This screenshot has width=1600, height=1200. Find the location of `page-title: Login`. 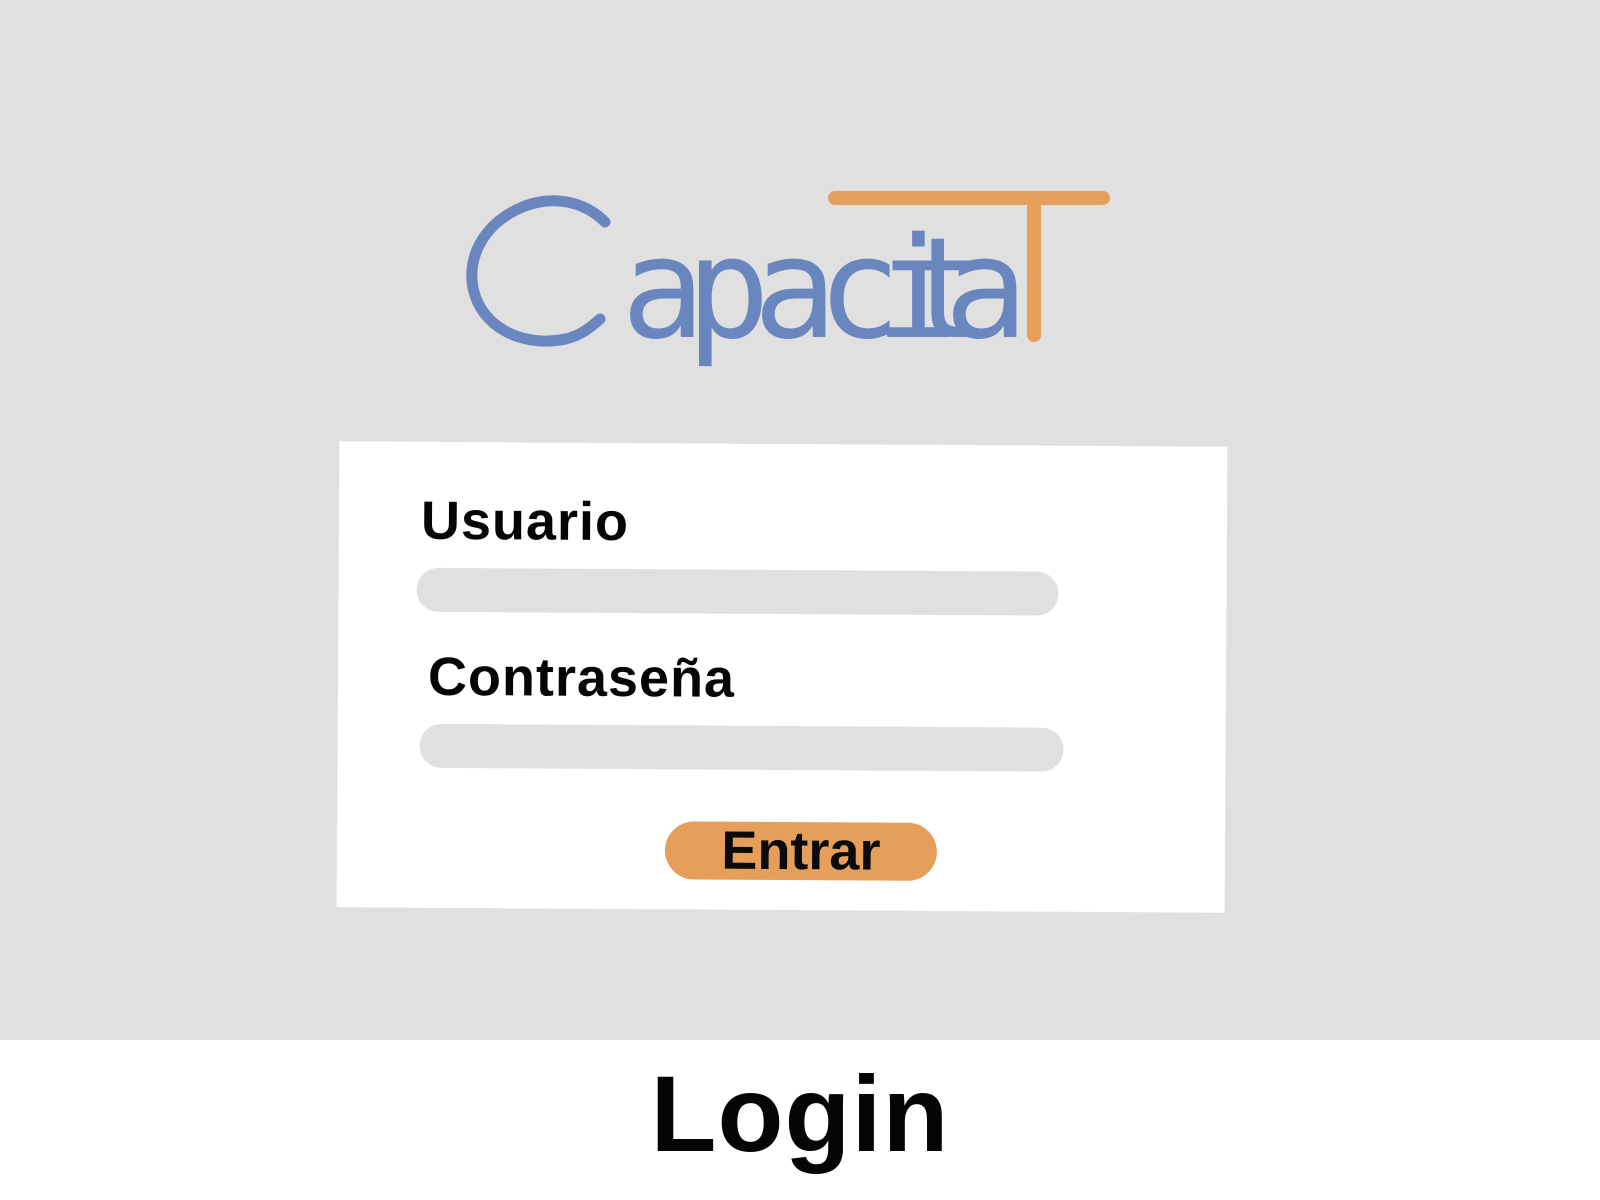

page-title: Login is located at coordinates (800, 1113).